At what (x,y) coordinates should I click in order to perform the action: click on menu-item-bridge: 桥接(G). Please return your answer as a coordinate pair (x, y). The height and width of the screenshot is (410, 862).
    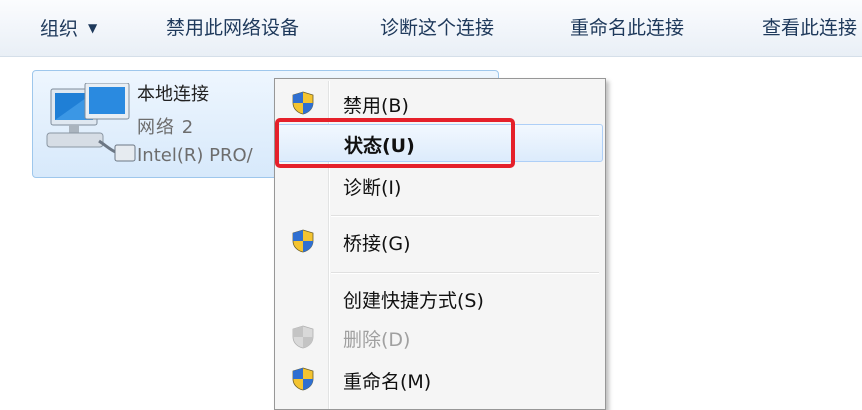
    Looking at the image, I should click on (439, 241).